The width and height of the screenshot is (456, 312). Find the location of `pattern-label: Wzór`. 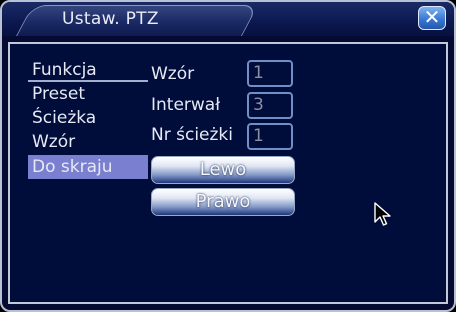

pattern-label: Wzór is located at coordinates (173, 74).